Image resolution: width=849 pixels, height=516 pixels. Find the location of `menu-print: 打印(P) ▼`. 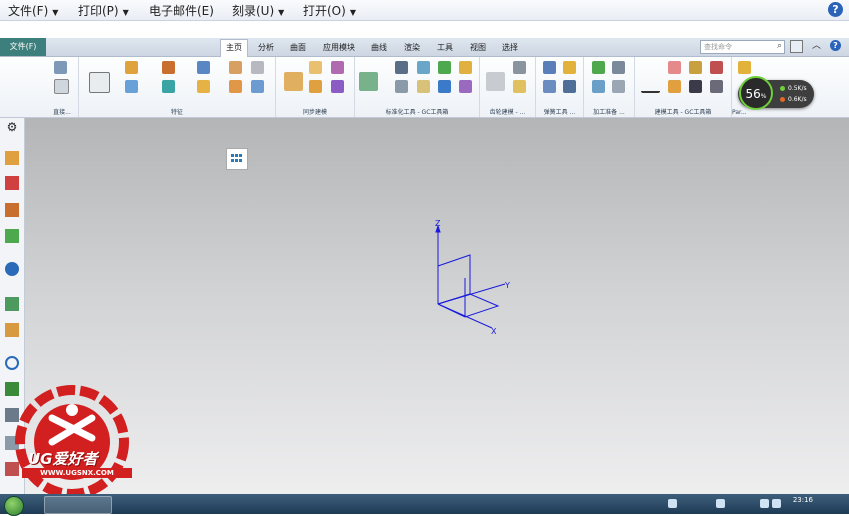

menu-print: 打印(P) ▼ is located at coordinates (103, 10).